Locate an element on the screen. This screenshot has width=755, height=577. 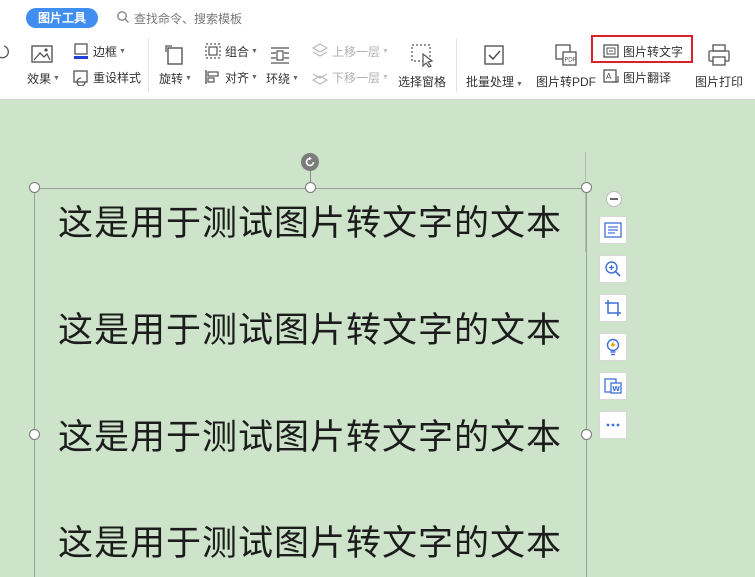
rotate-handle is located at coordinates (310, 162).